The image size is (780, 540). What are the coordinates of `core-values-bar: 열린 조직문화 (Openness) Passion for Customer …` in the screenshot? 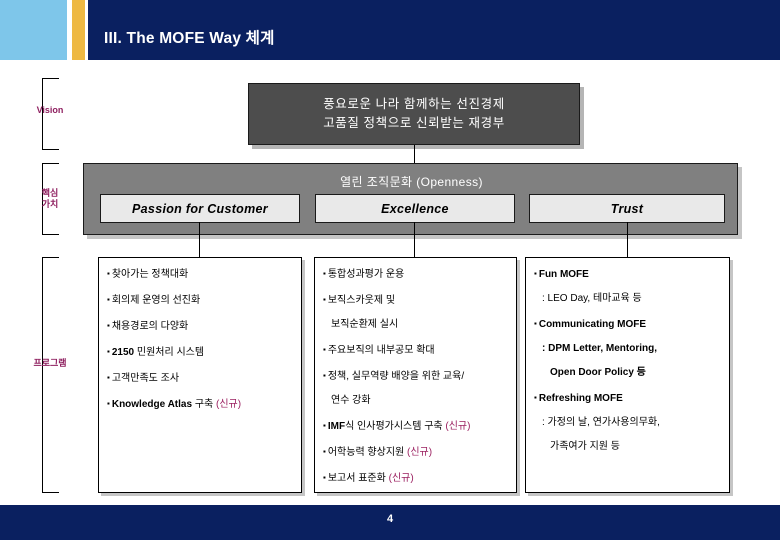 It's located at (410, 199).